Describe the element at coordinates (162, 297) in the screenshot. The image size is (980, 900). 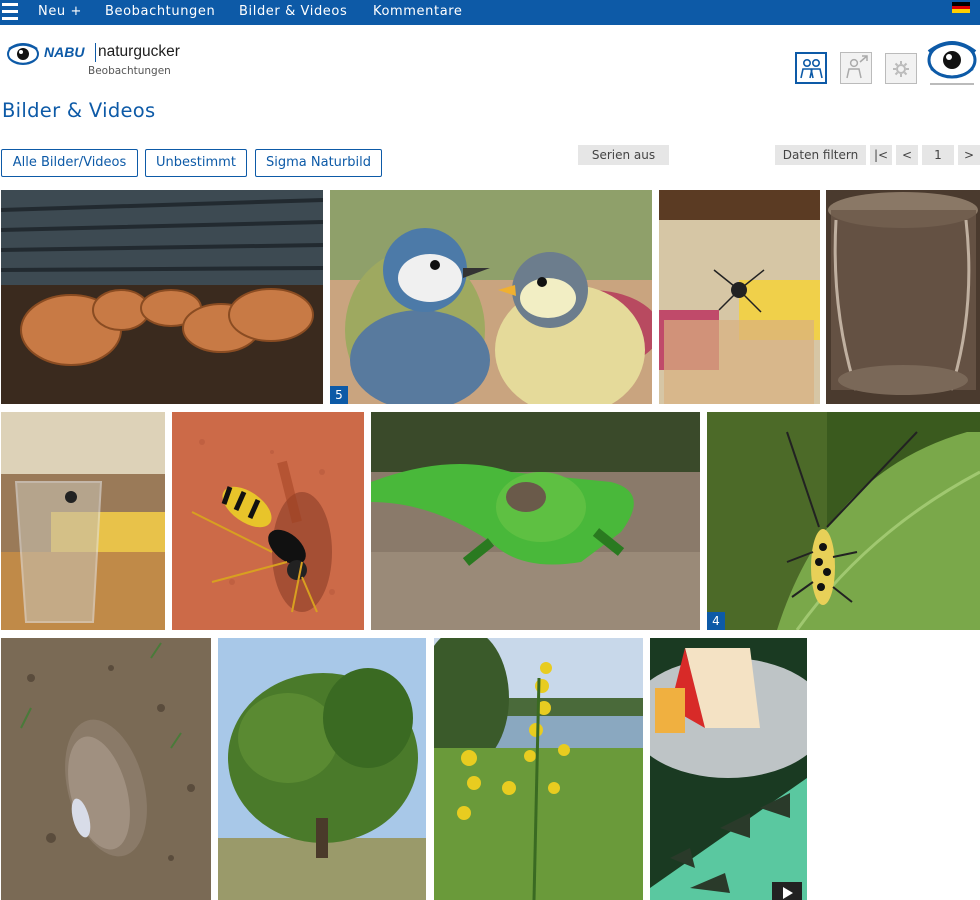
I see `gallery-image-bracket-fungus` at that location.